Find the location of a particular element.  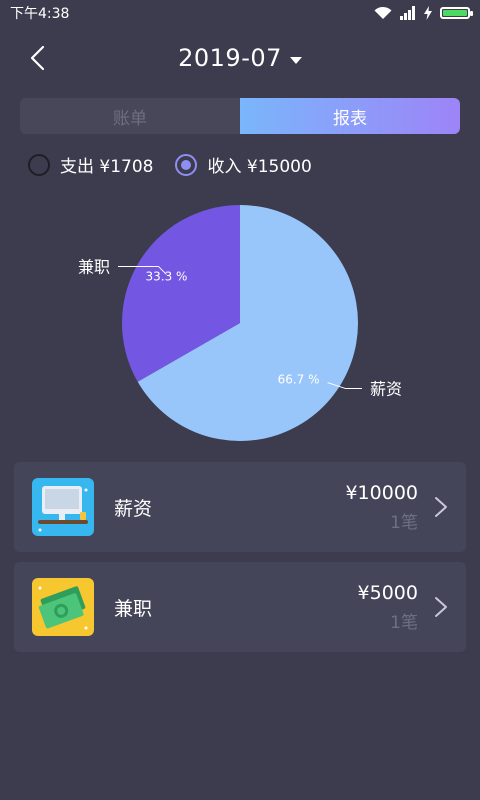

month-picker: 2019-07 is located at coordinates (240, 58).